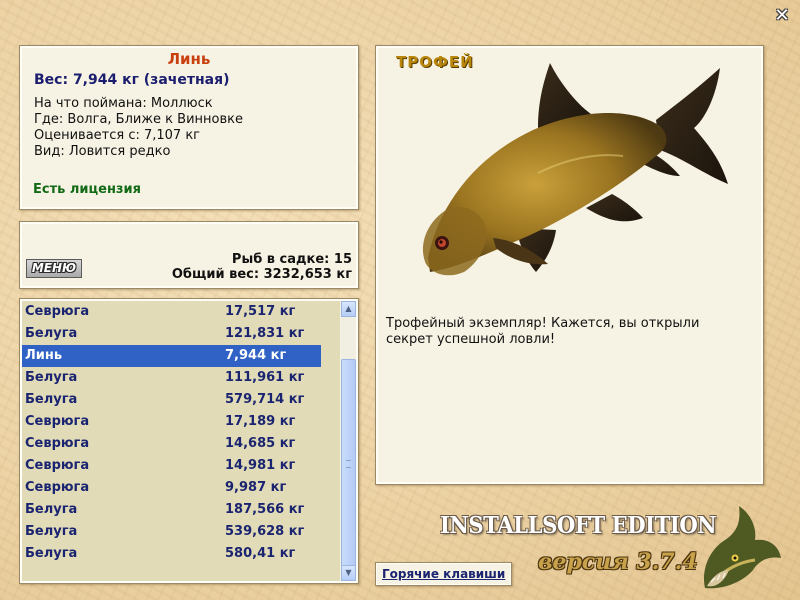 The width and height of the screenshot is (800, 600). What do you see at coordinates (181, 422) in the screenshot?
I see `catch-row: Севрюга 17,189 кг` at bounding box center [181, 422].